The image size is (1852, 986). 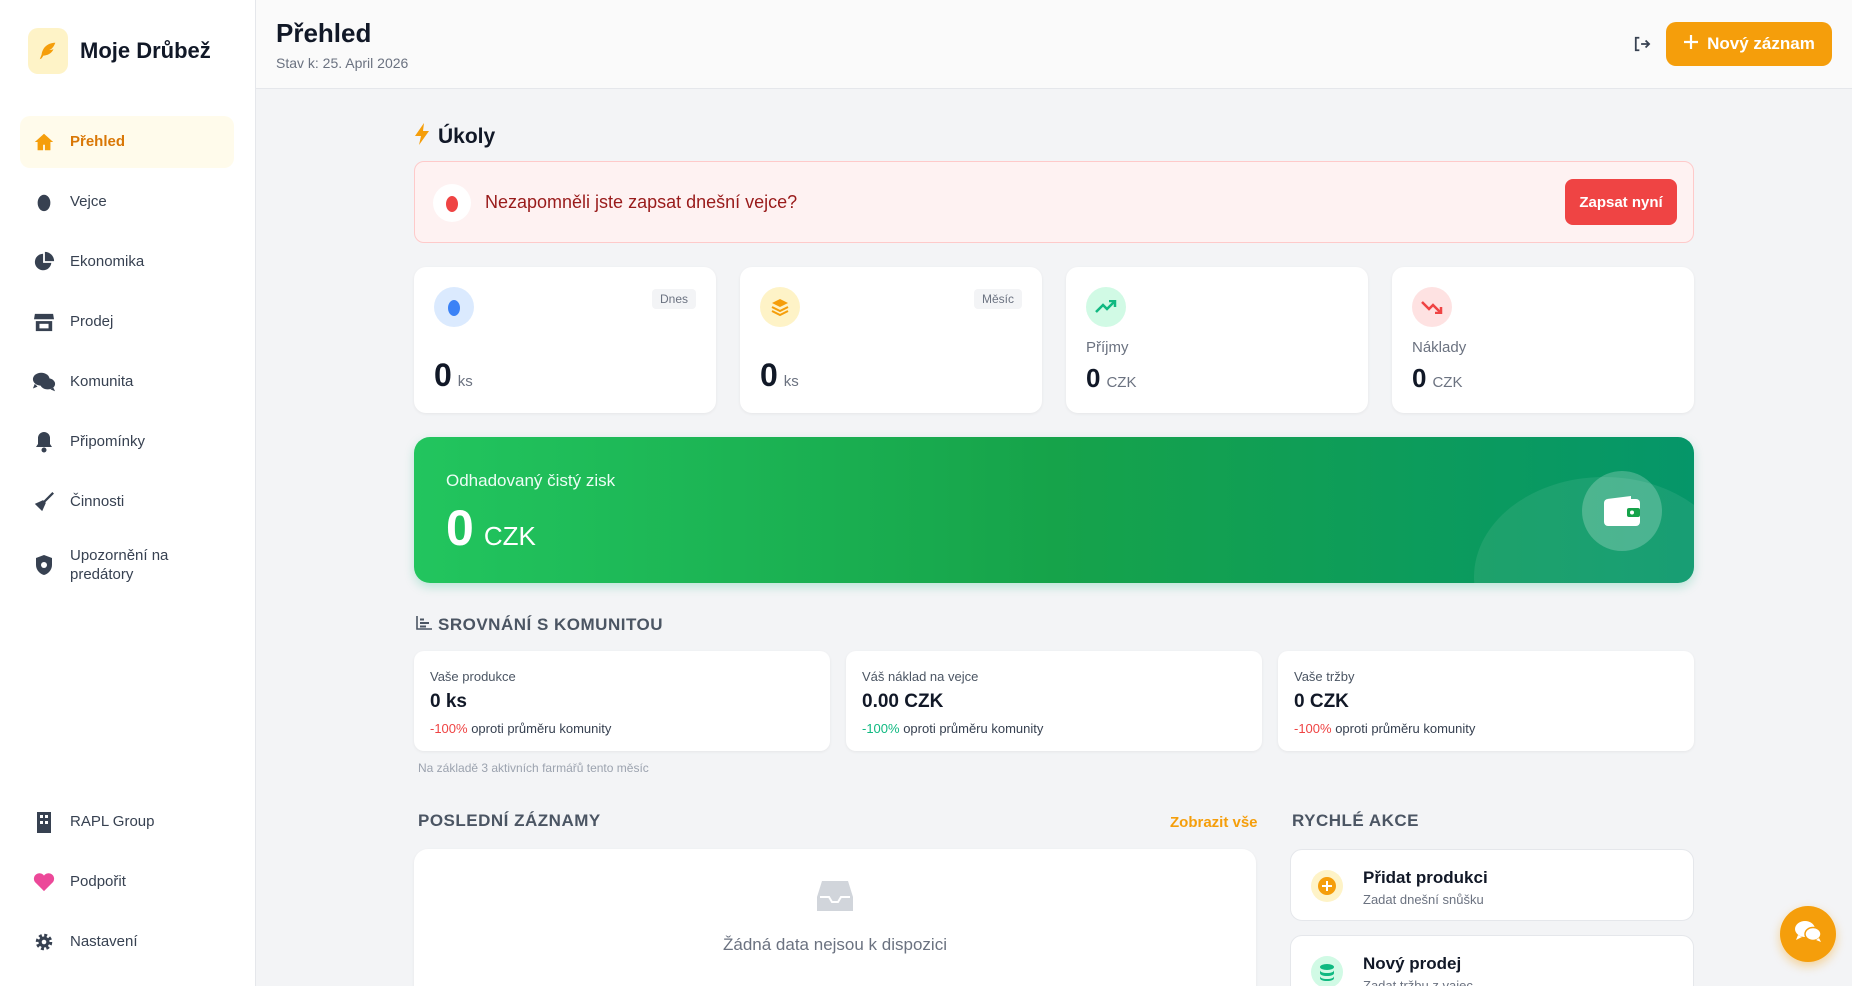 I want to click on chat-button, so click(x=1808, y=934).